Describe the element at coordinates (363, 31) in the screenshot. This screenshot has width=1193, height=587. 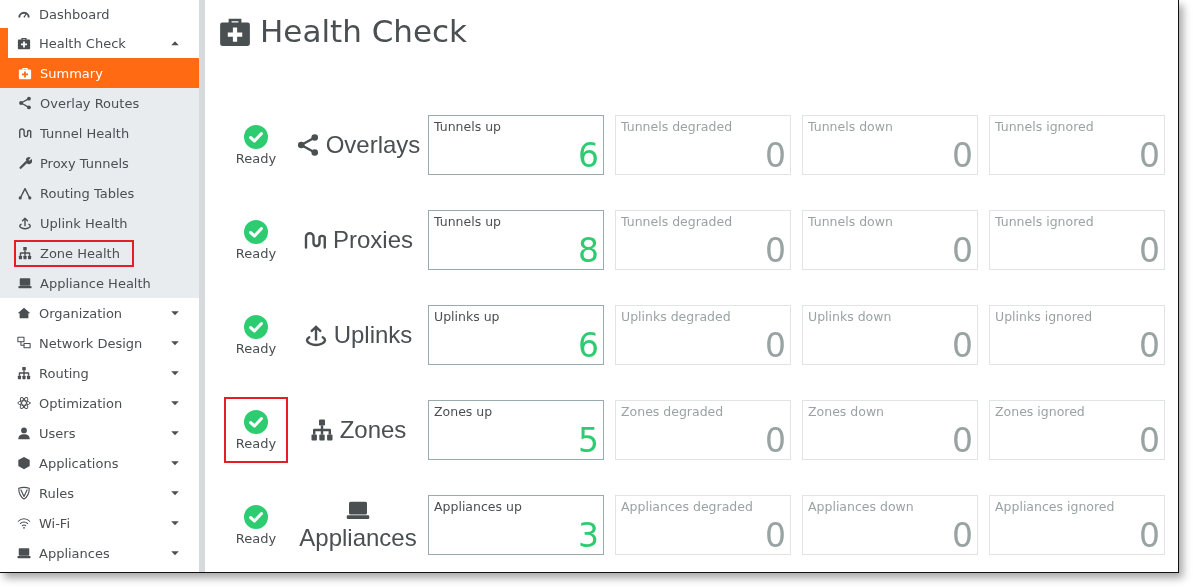
I see `page-title: Health Check` at that location.